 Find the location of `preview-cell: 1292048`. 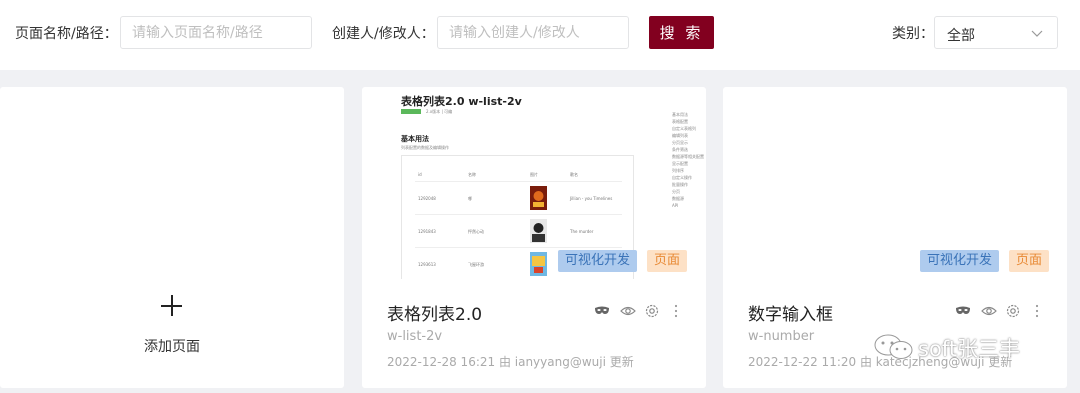

preview-cell: 1292048 is located at coordinates (427, 198).